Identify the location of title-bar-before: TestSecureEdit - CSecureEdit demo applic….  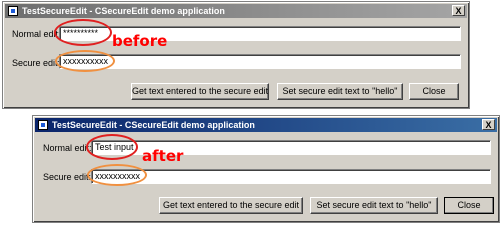
(236, 11).